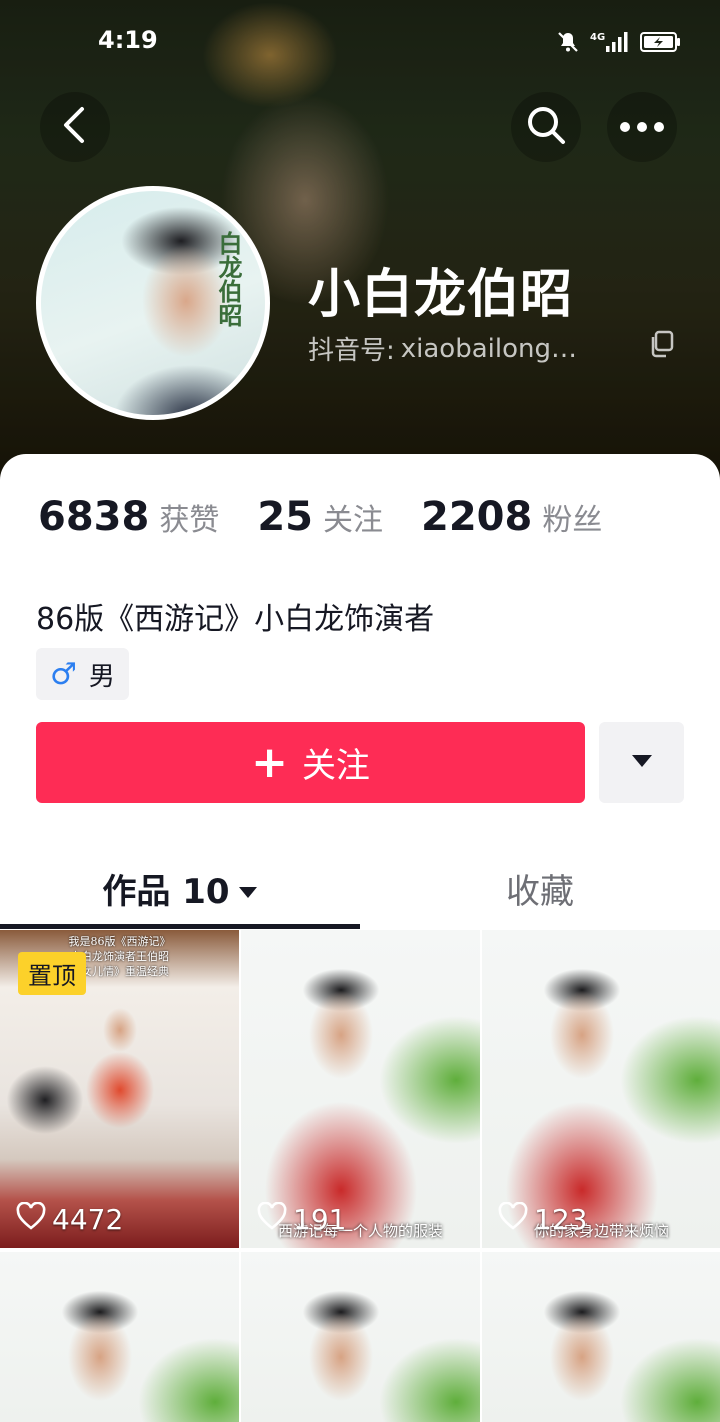 Image resolution: width=720 pixels, height=1422 pixels. Describe the element at coordinates (335, 766) in the screenshot. I see `follow-label: 关注` at that location.